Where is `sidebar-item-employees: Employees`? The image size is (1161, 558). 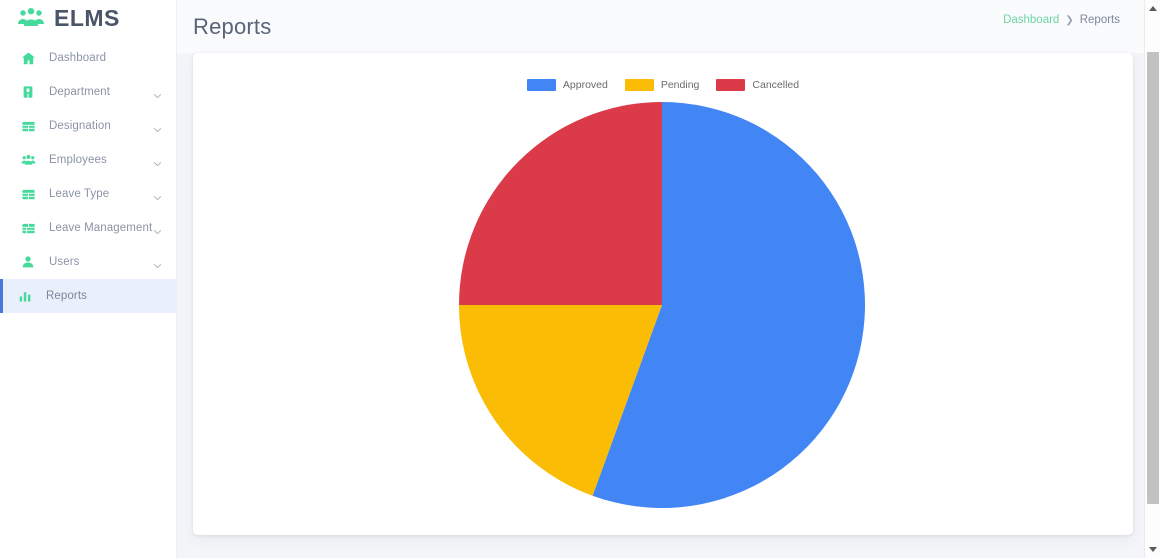 sidebar-item-employees: Employees is located at coordinates (88, 160).